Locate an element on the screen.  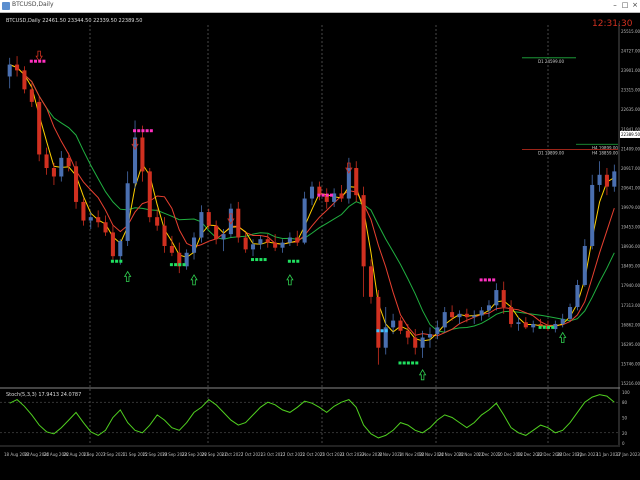
time-tick-label: 17 Jan 2023 is located at coordinates (628, 454).